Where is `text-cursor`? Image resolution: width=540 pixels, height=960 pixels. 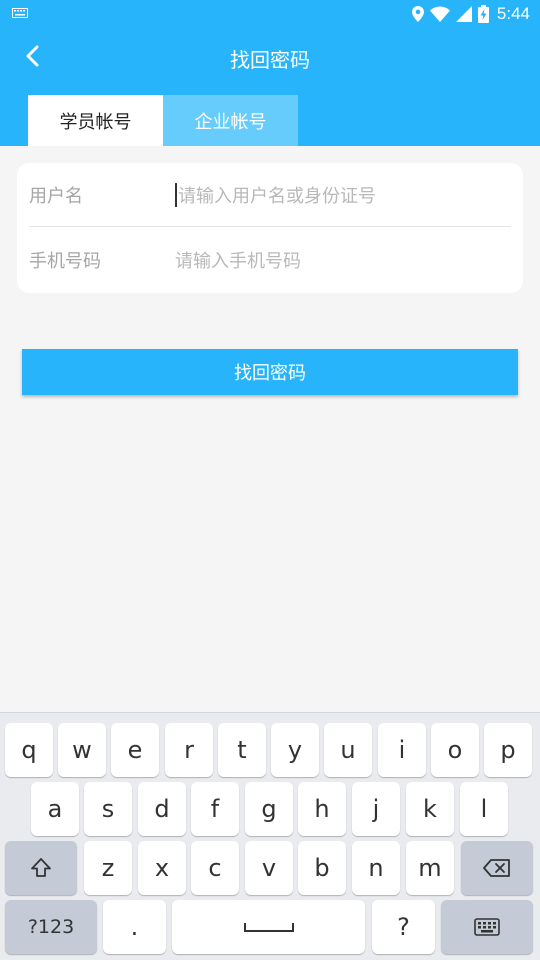
text-cursor is located at coordinates (176, 194).